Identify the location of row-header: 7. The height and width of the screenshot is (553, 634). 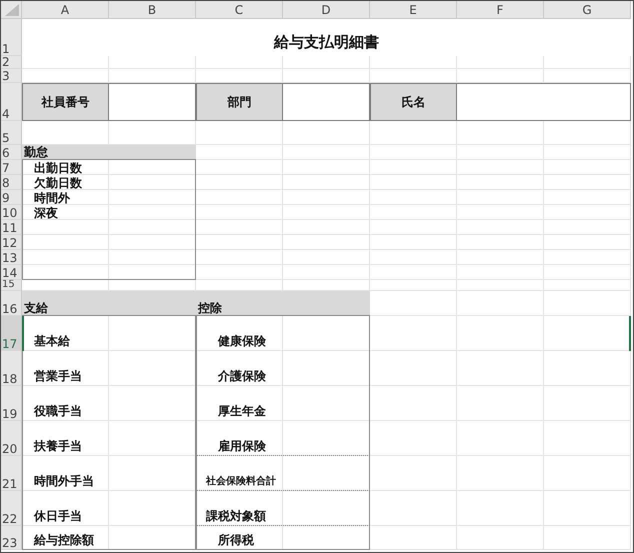
(11, 167).